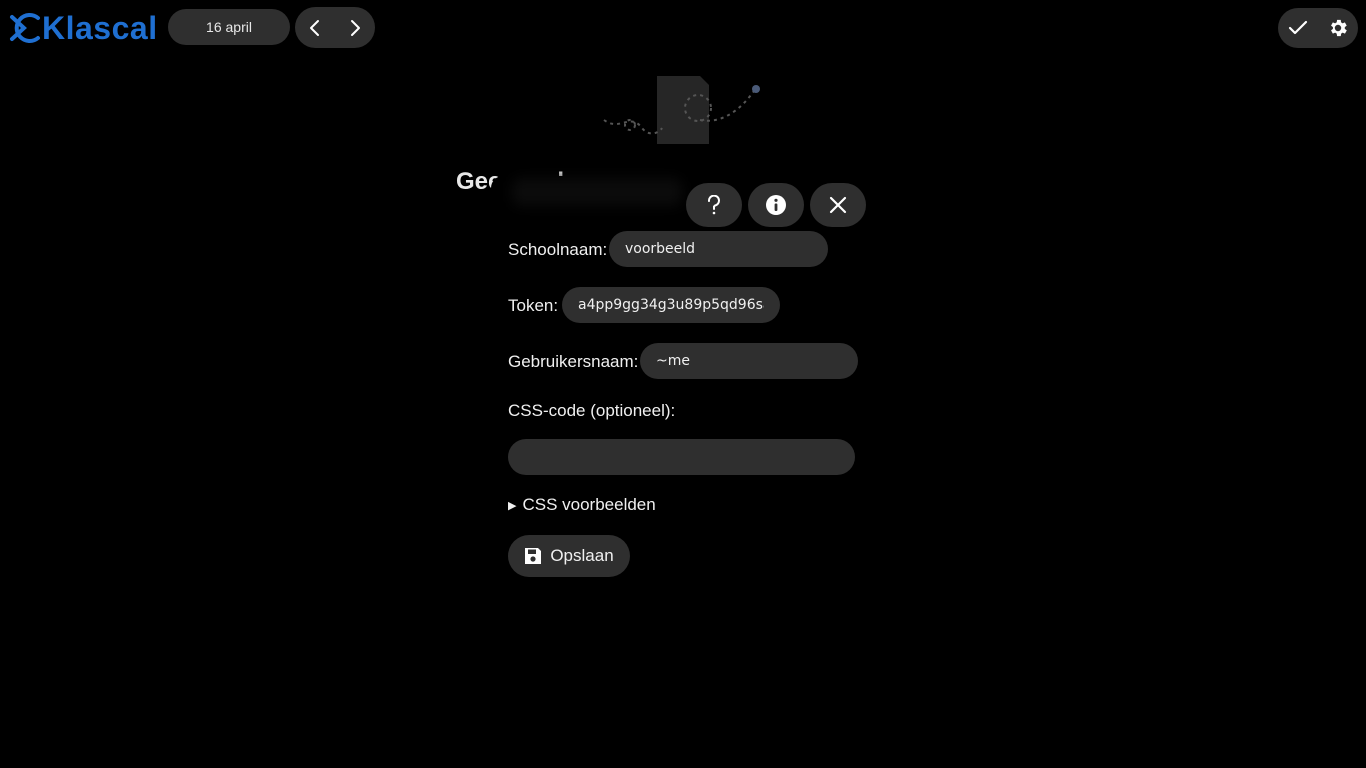 This screenshot has height=768, width=1366. I want to click on chevron-right-icon, so click(355, 27).